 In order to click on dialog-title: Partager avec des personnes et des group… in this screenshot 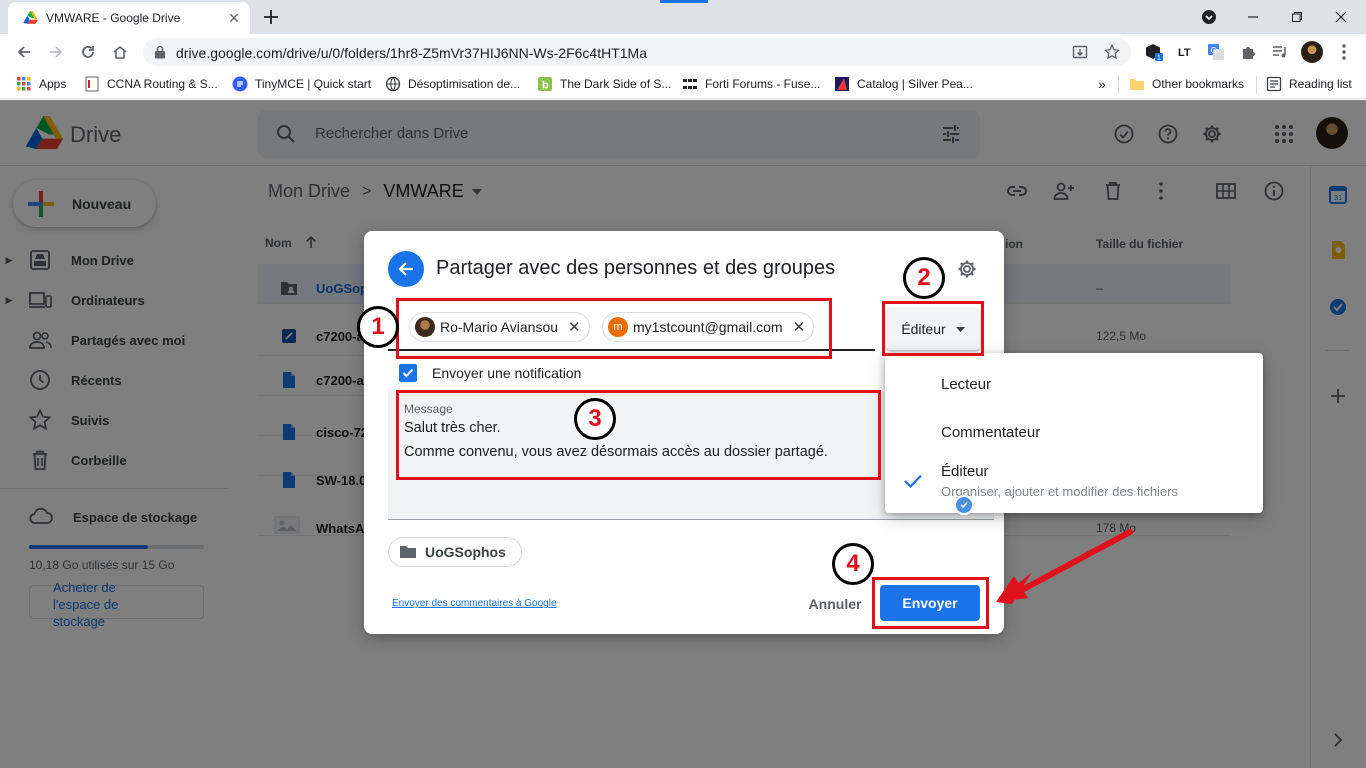, I will do `click(636, 268)`.